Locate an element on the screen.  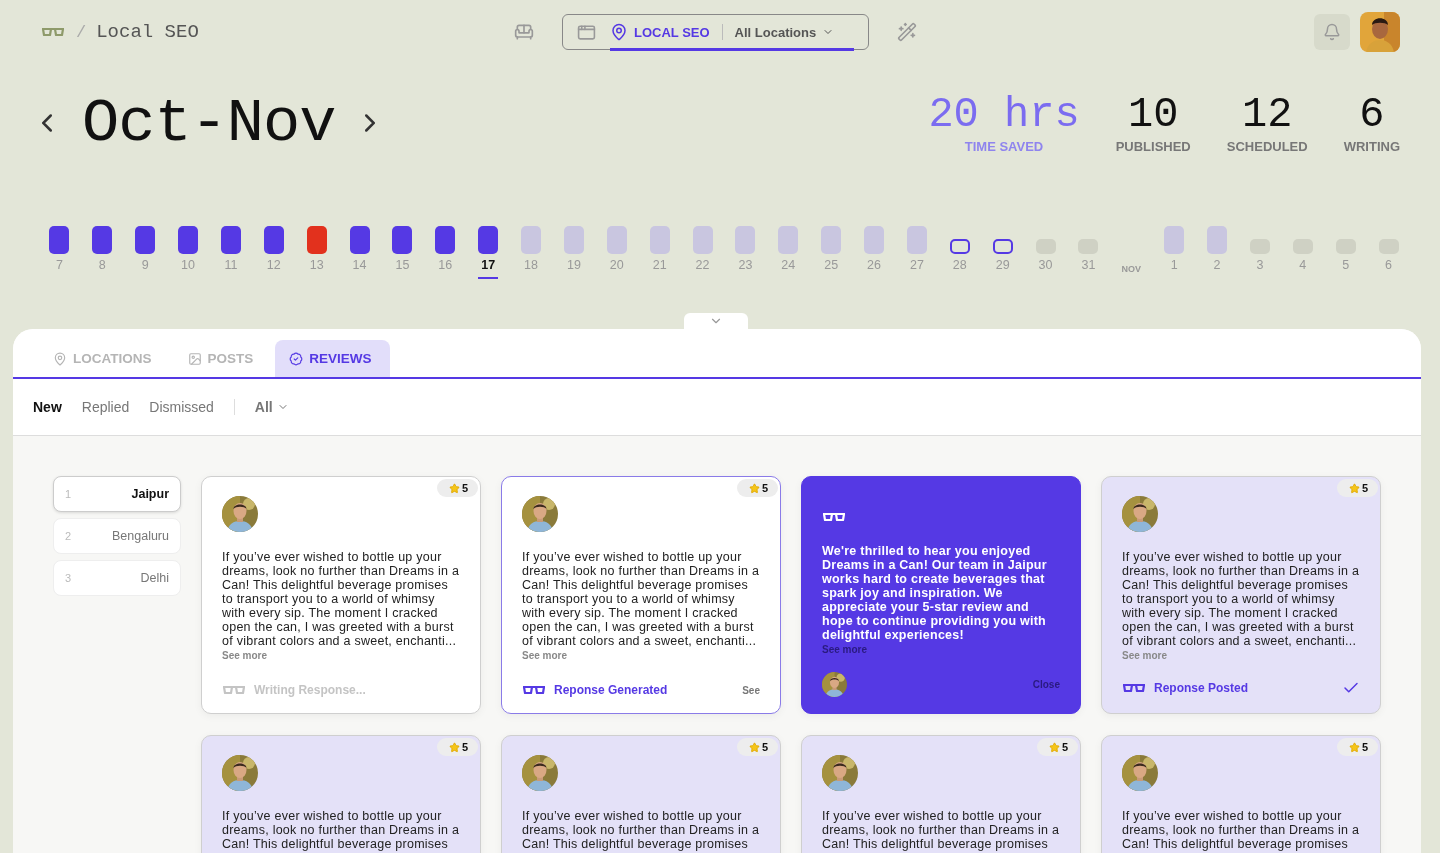
day-label: 28 is located at coordinates (959, 266).